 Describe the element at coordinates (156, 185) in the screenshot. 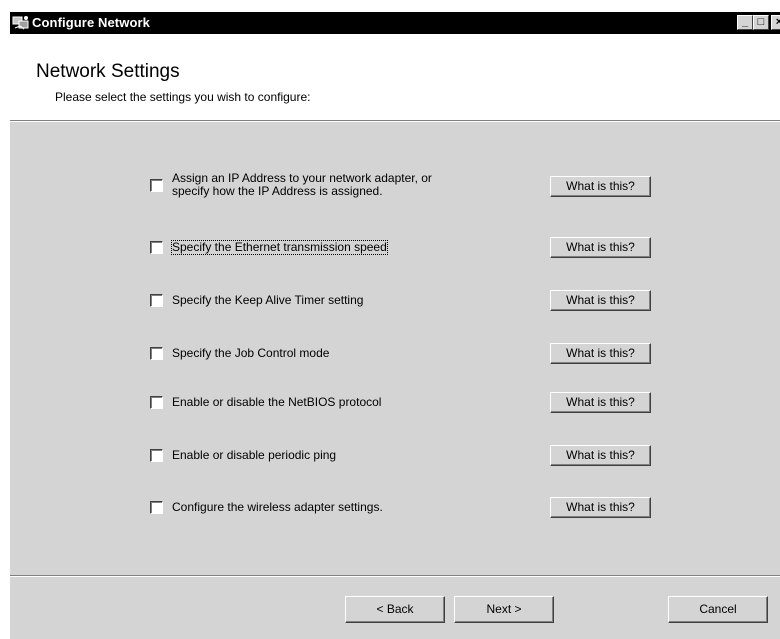

I see `ip-address-checkbox` at that location.